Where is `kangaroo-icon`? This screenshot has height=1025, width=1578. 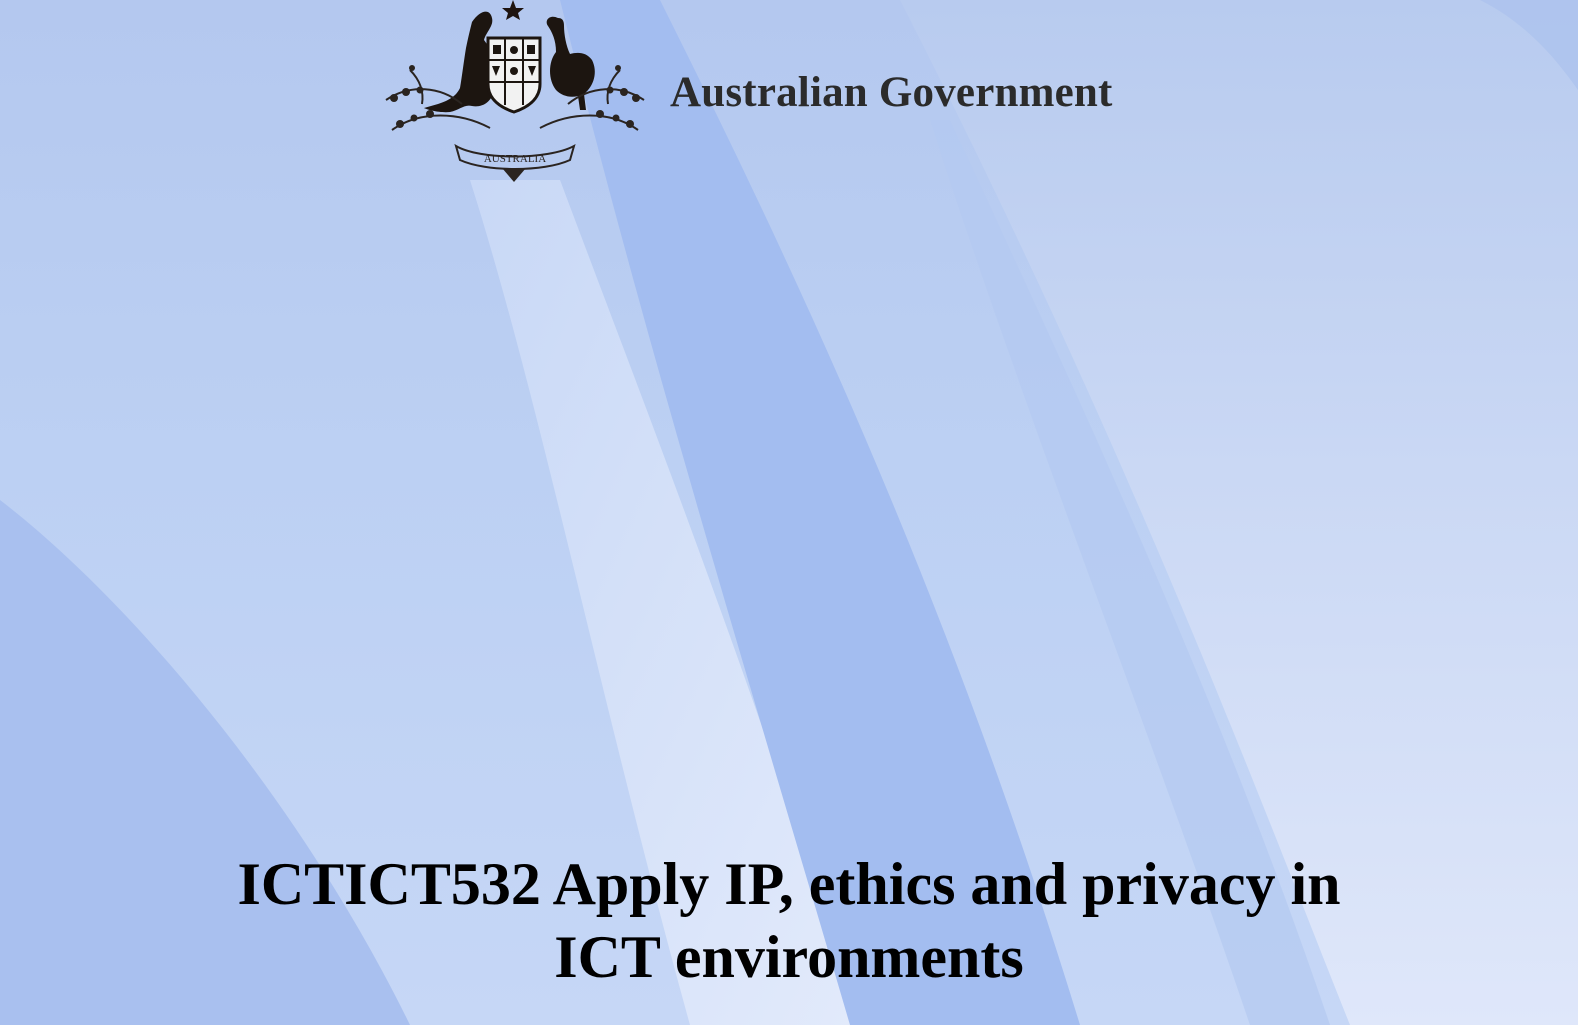
kangaroo-icon is located at coordinates (460, 62).